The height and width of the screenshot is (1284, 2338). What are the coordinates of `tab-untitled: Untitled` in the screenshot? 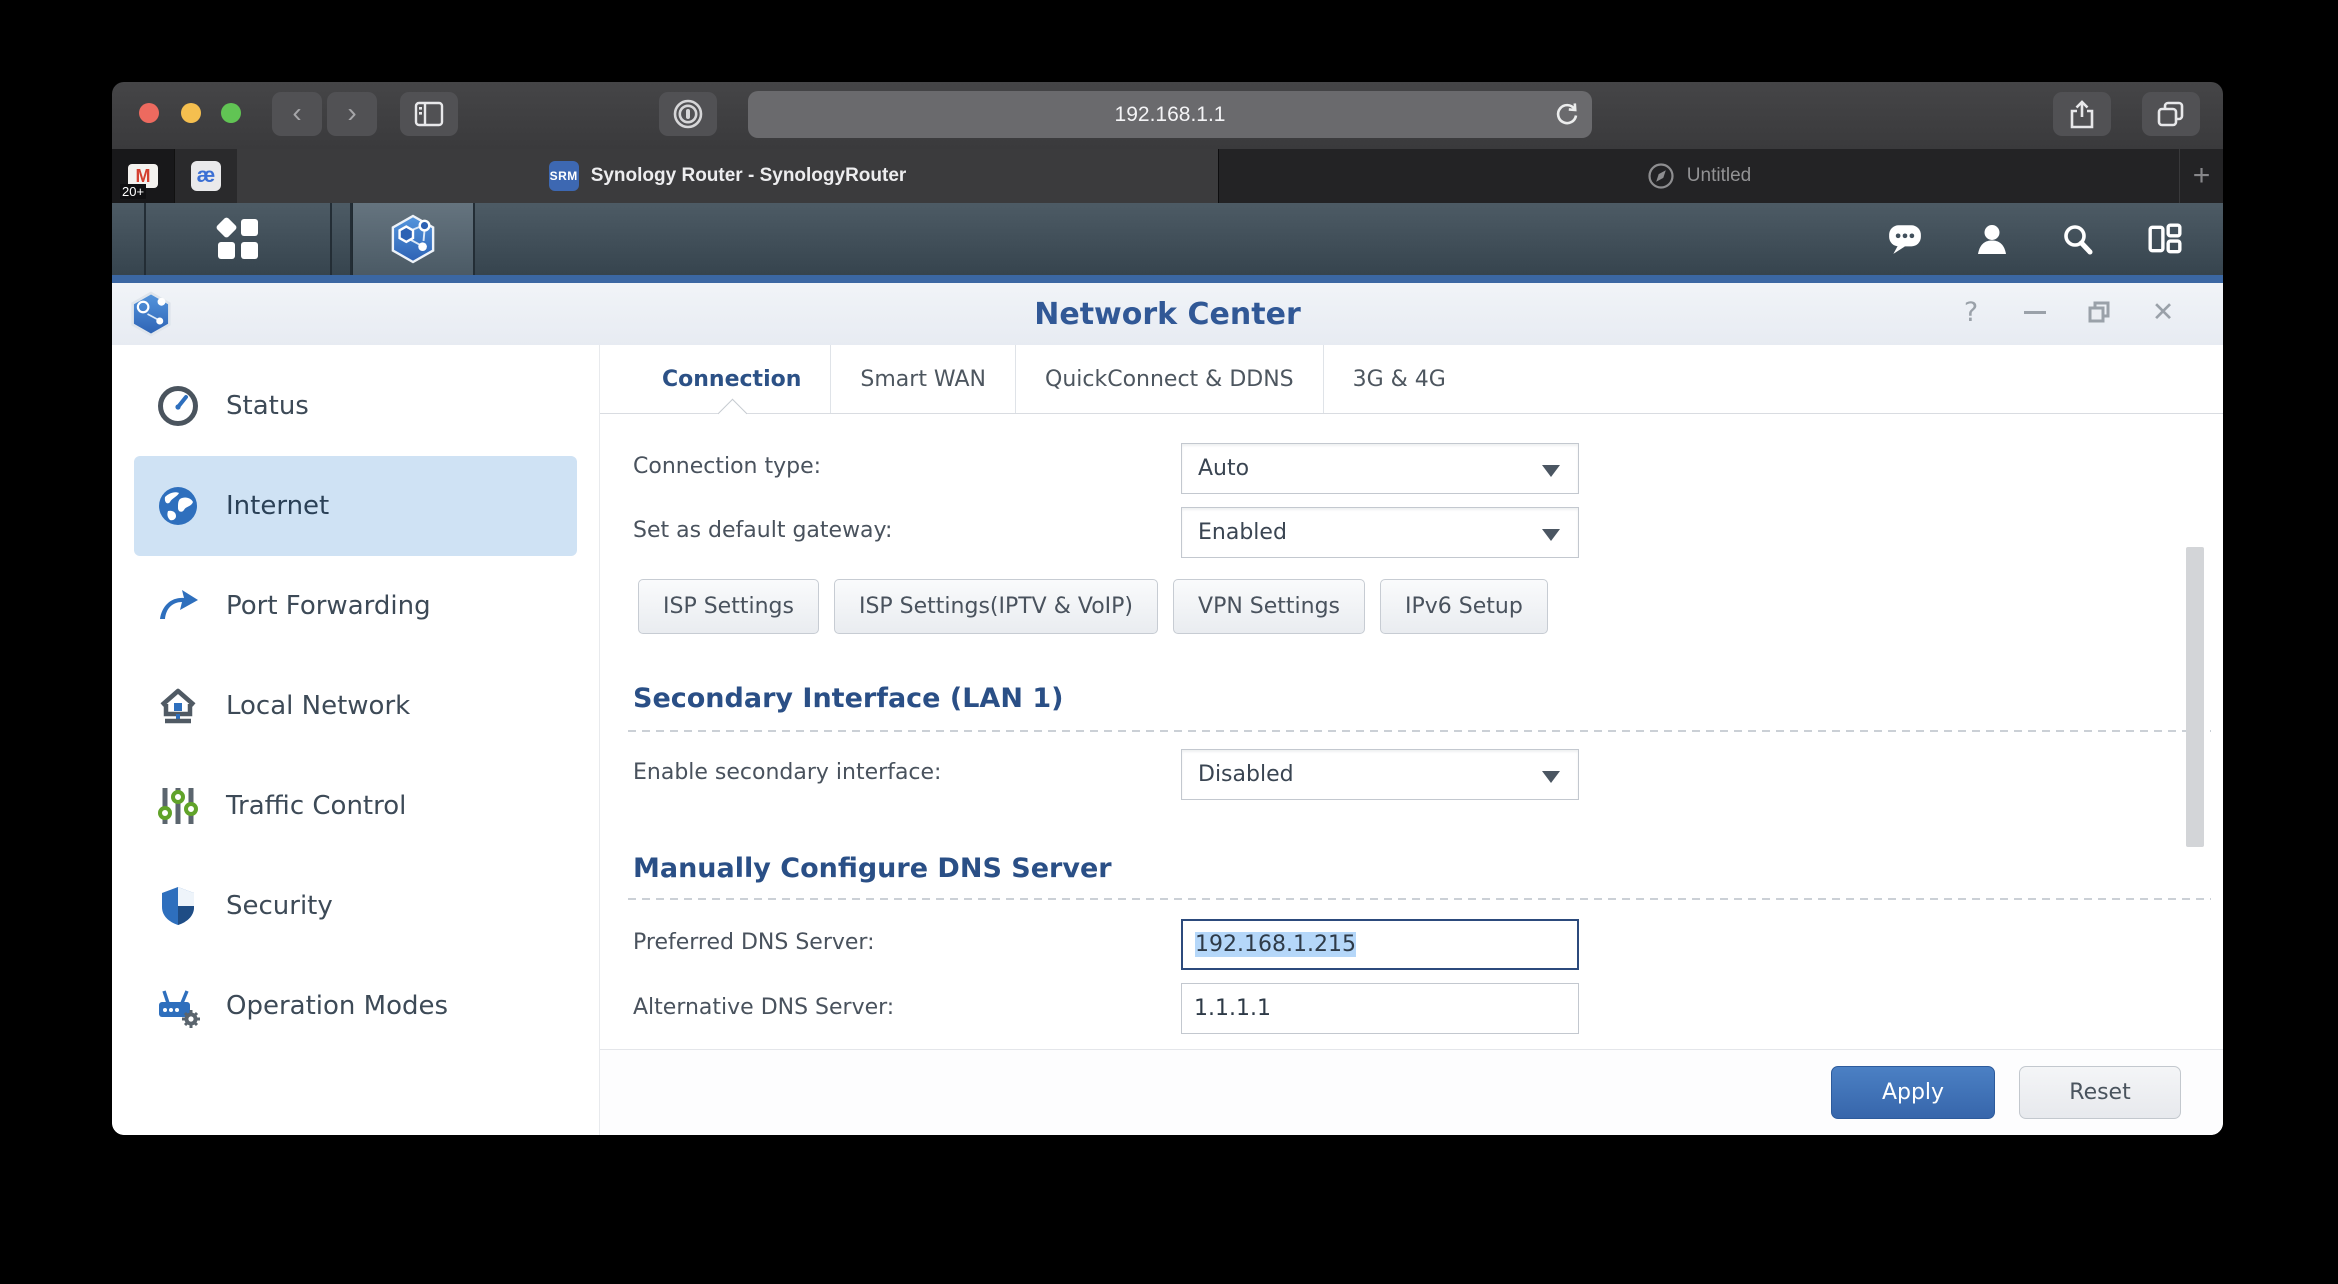 It's located at (1698, 176).